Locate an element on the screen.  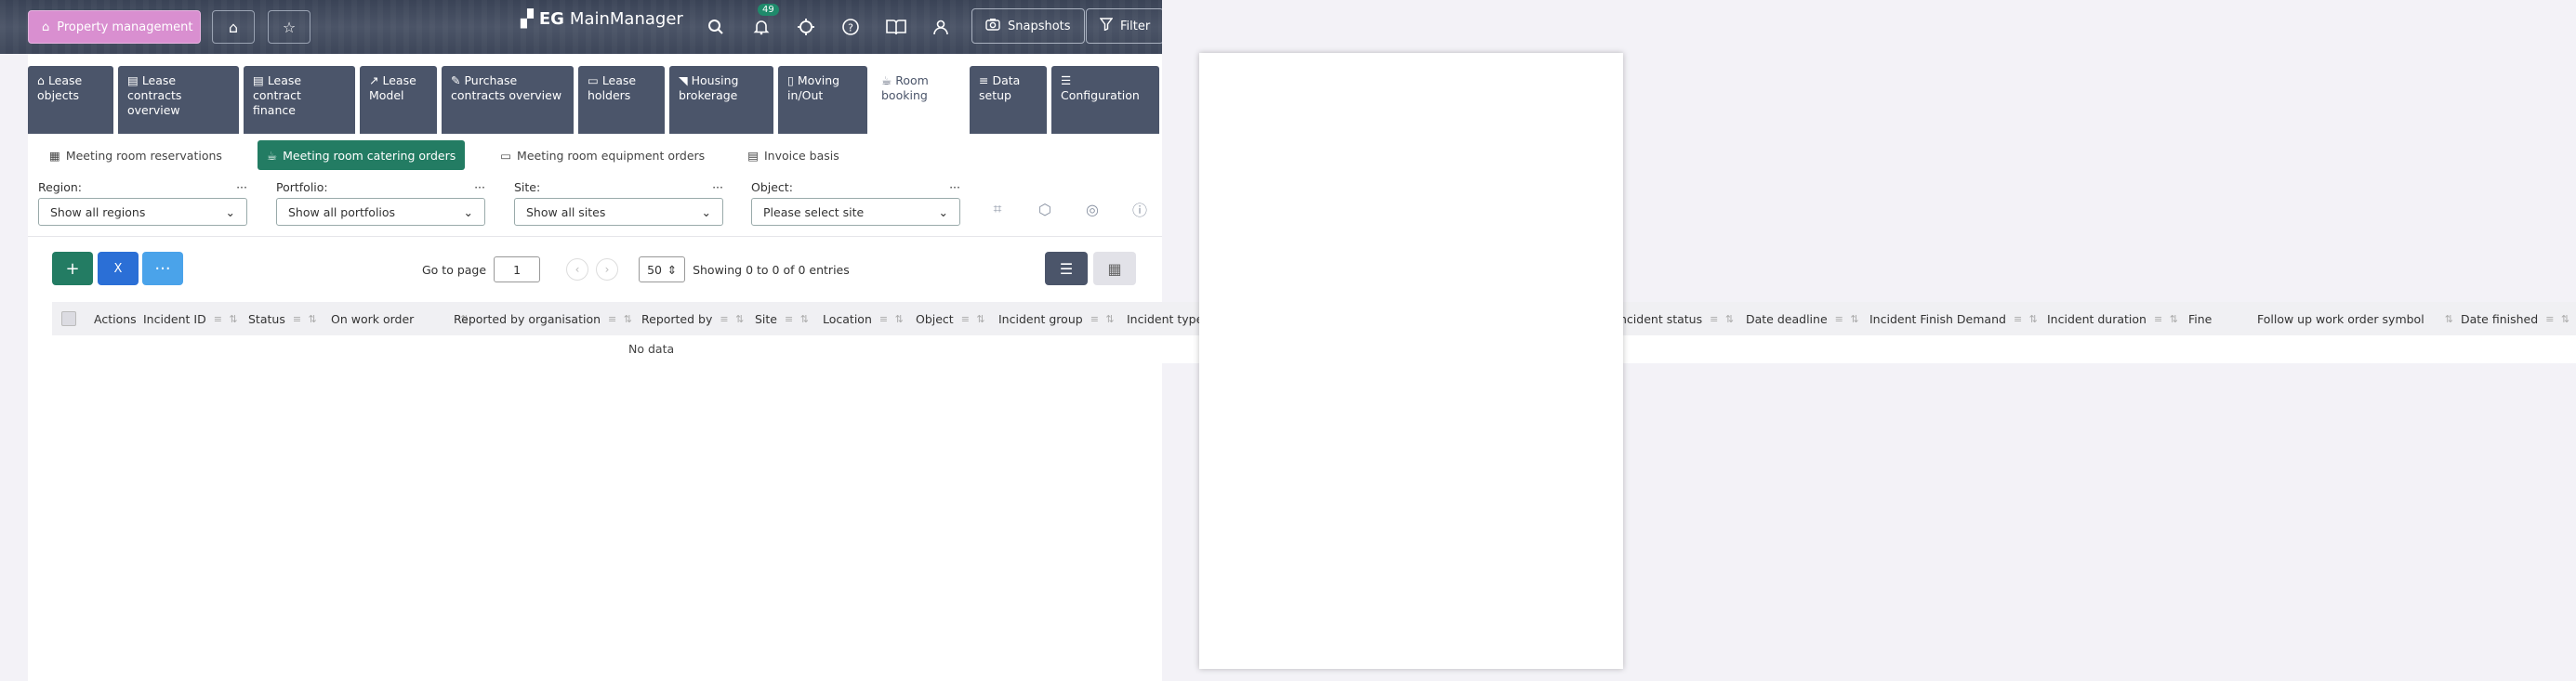
column-label: Date finished is located at coordinates (2500, 318).